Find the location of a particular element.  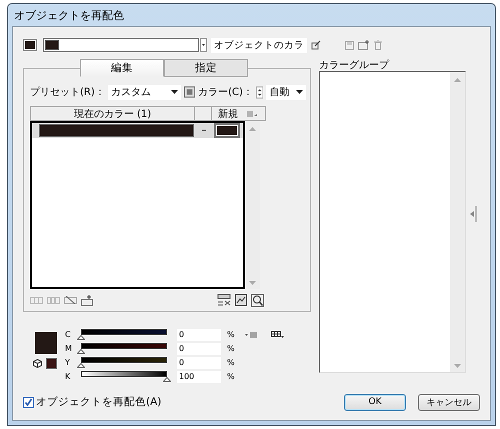

preset-label: プリセット(R)： is located at coordinates (67, 92).